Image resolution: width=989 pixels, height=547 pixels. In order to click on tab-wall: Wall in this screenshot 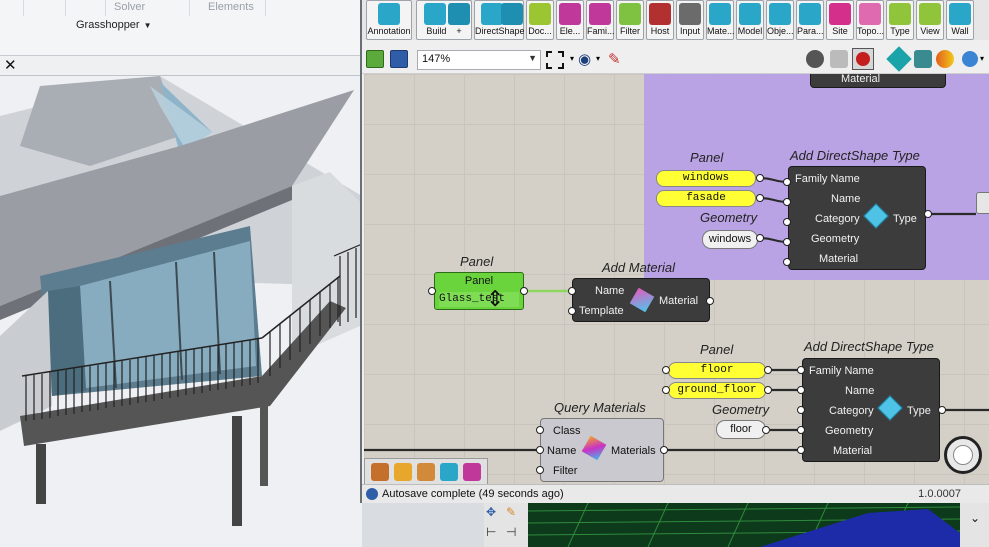, I will do `click(960, 20)`.